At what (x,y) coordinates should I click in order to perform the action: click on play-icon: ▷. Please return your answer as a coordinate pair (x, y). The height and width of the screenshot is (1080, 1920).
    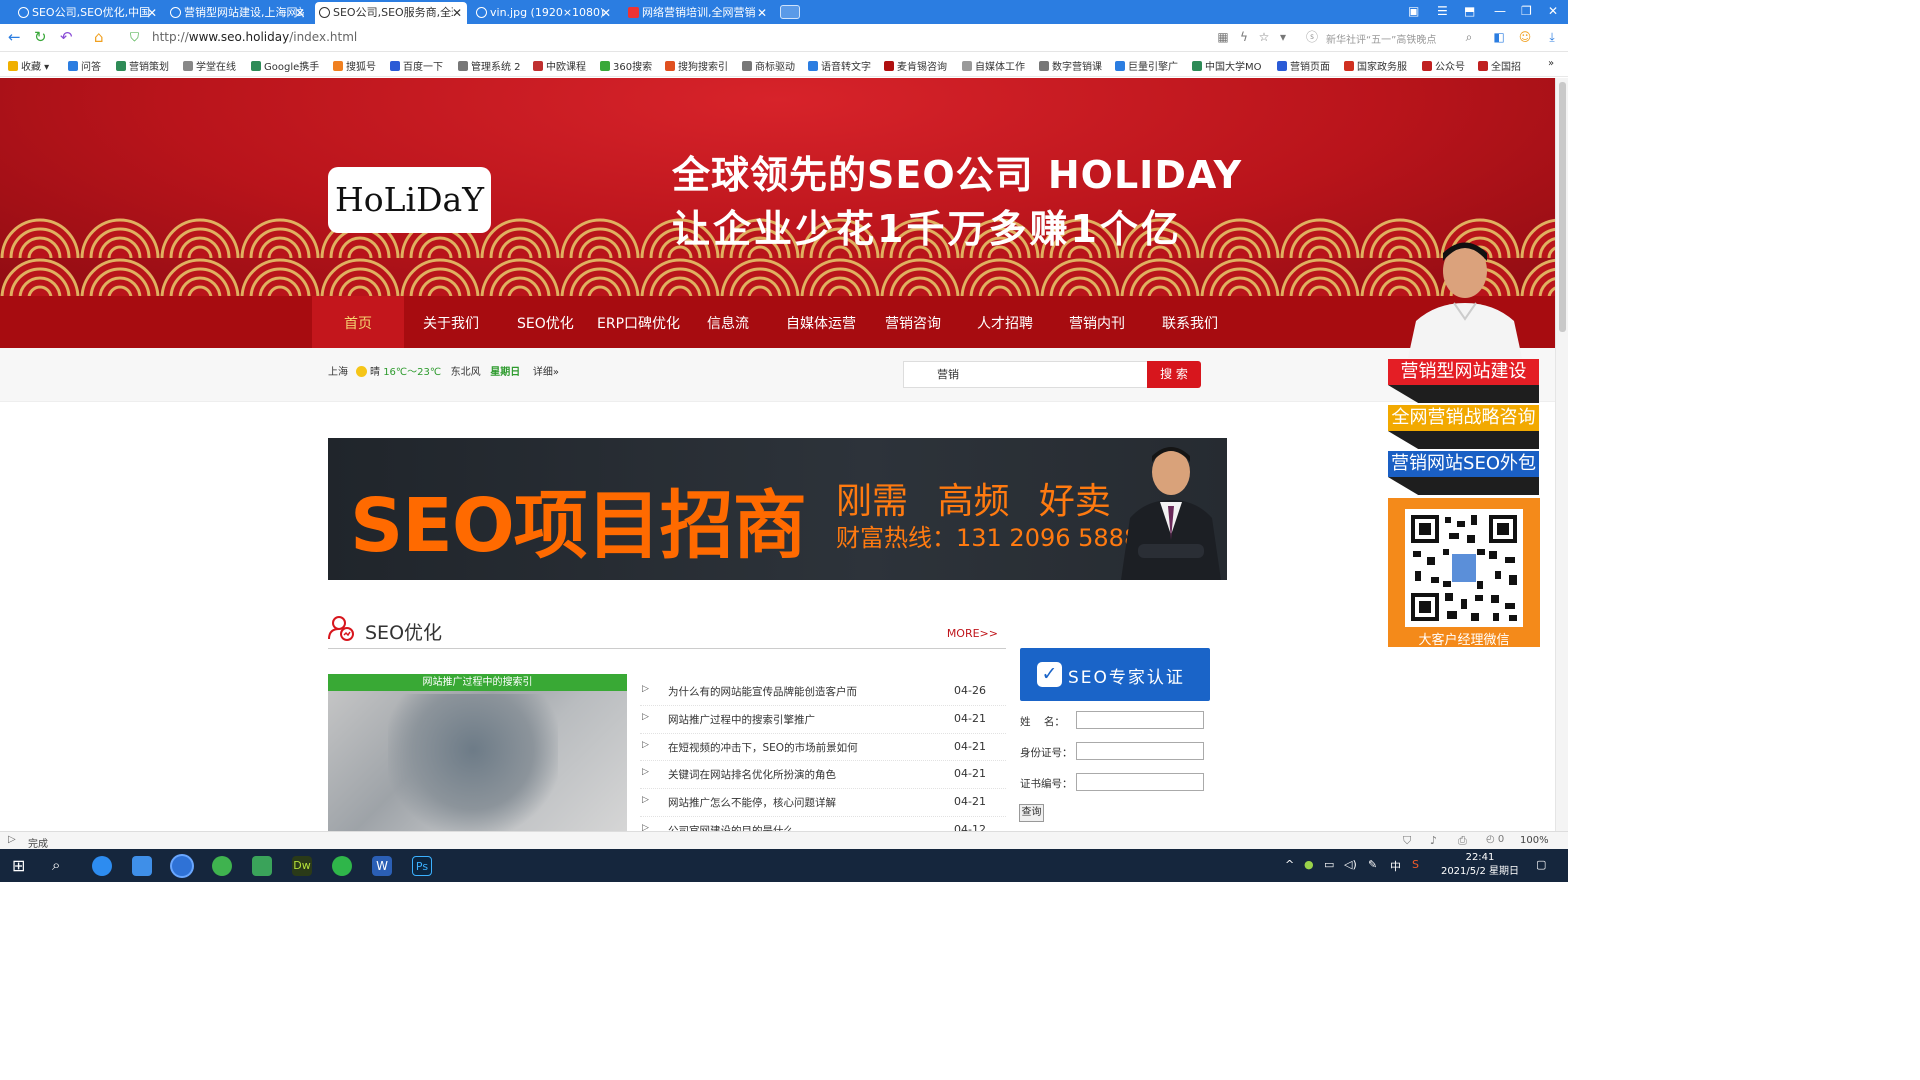
    Looking at the image, I should click on (12, 839).